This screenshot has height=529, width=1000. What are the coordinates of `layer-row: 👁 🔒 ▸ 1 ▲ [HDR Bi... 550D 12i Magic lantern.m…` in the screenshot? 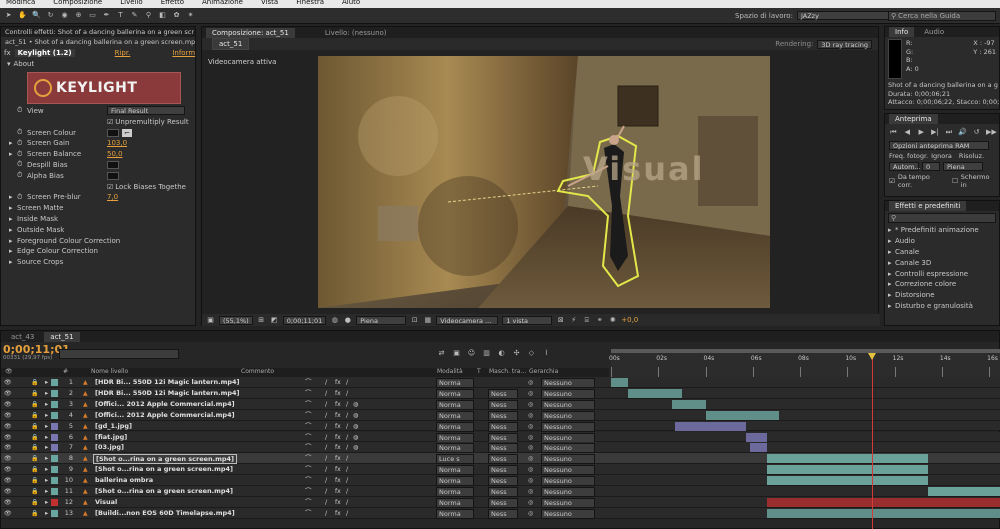 It's located at (500, 382).